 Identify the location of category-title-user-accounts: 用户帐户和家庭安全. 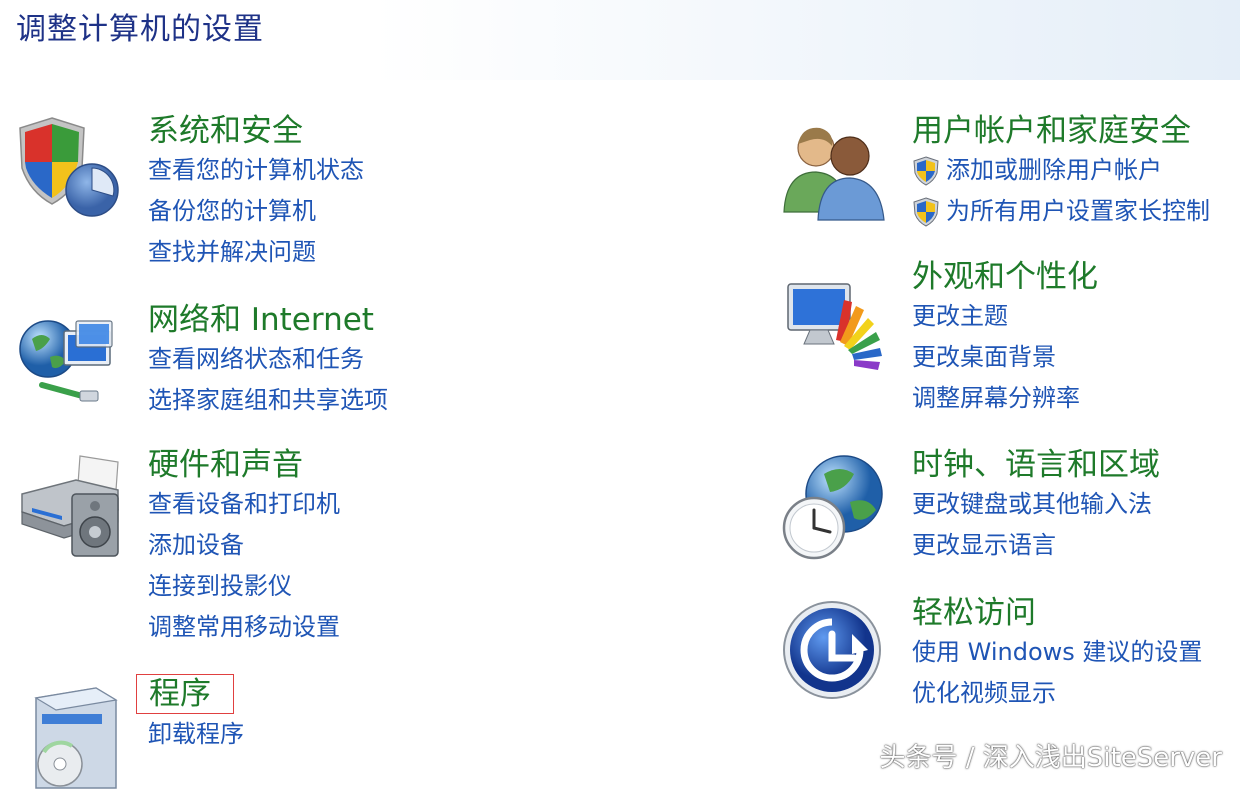
(1061, 131).